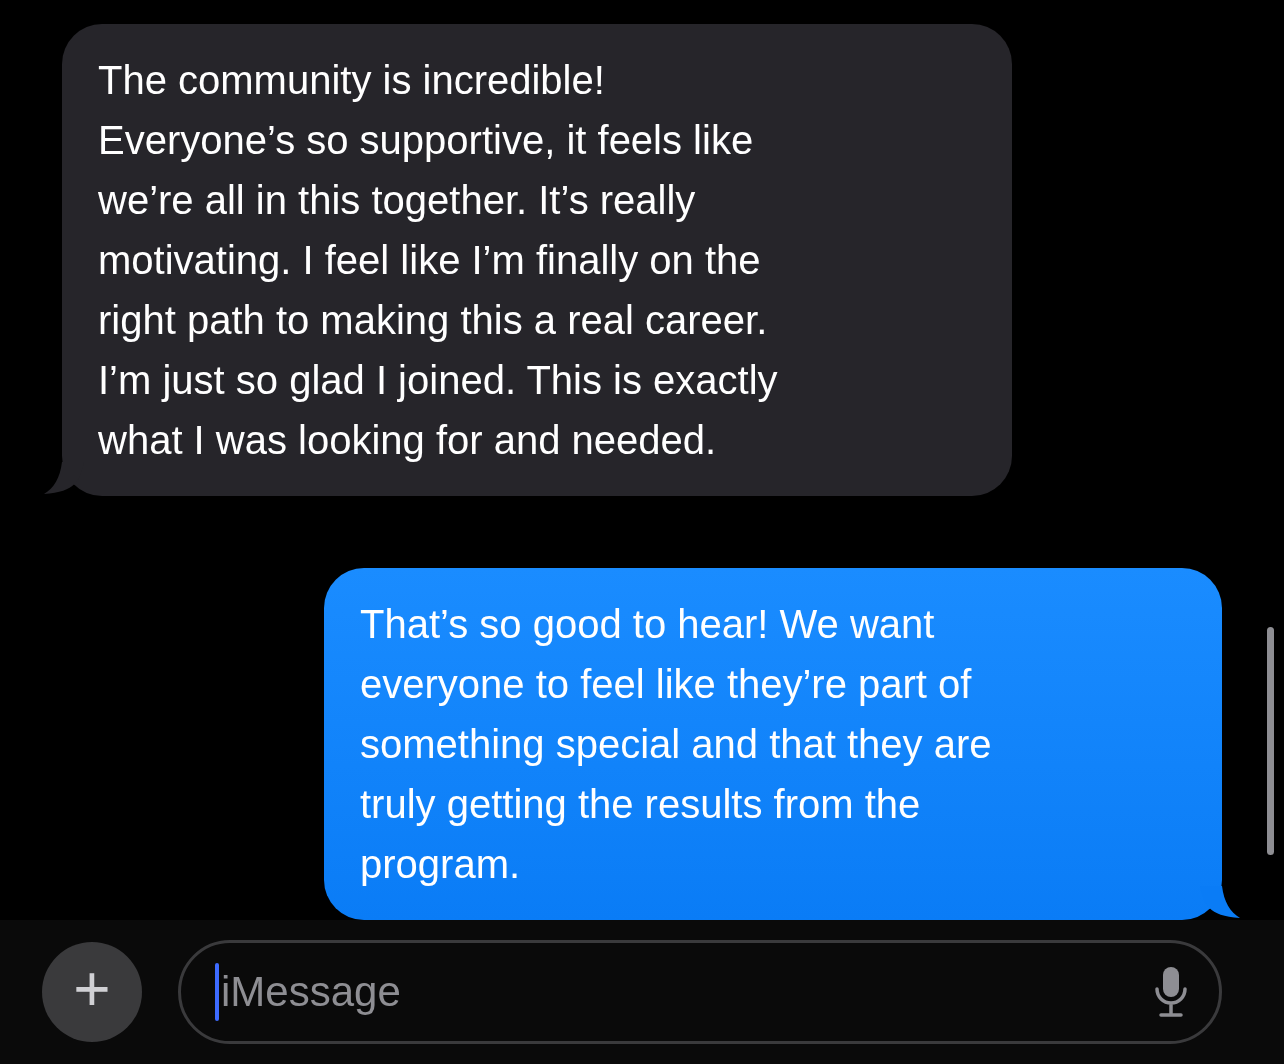 This screenshot has width=1284, height=1064. What do you see at coordinates (686, 992) in the screenshot?
I see `message-field: iMessage` at bounding box center [686, 992].